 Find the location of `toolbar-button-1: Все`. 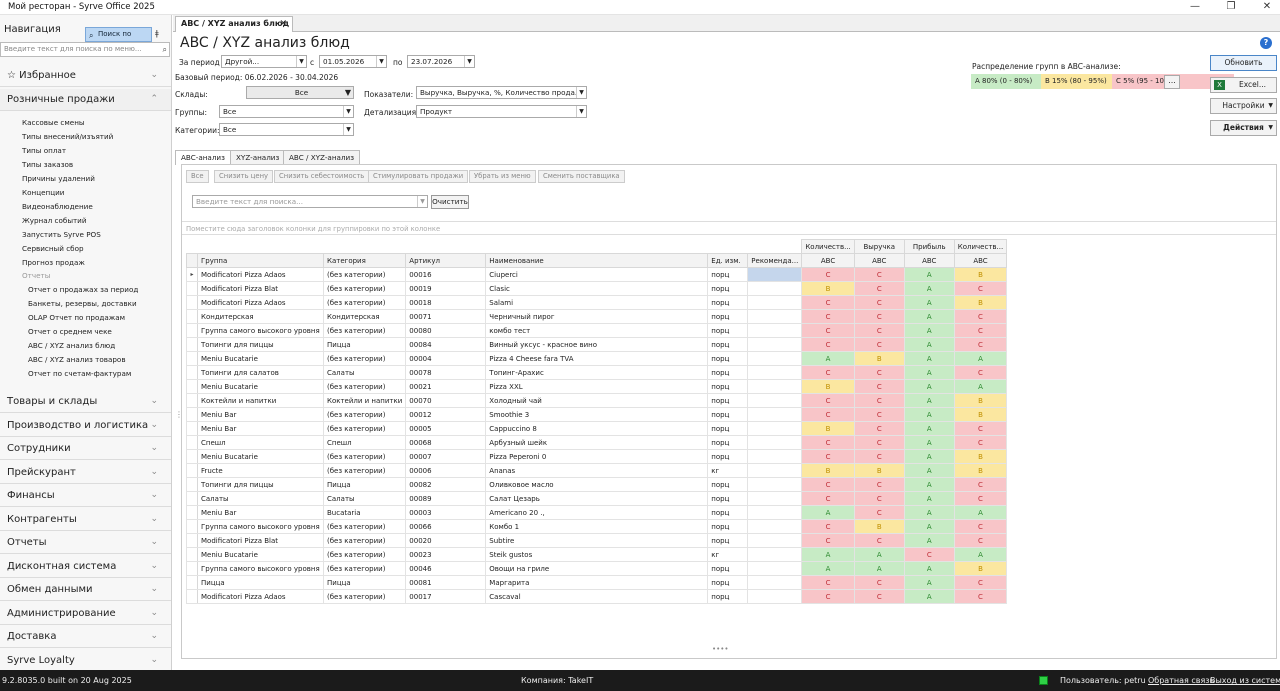

toolbar-button-1: Все is located at coordinates (197, 176).